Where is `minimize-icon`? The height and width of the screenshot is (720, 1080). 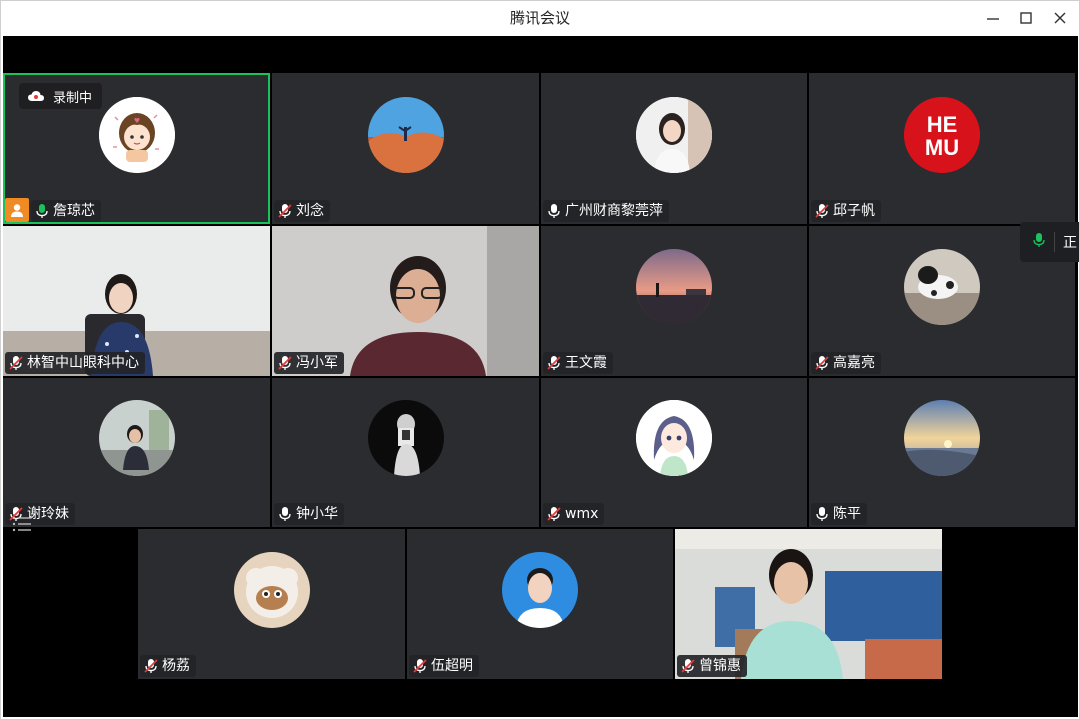 minimize-icon is located at coordinates (993, 19).